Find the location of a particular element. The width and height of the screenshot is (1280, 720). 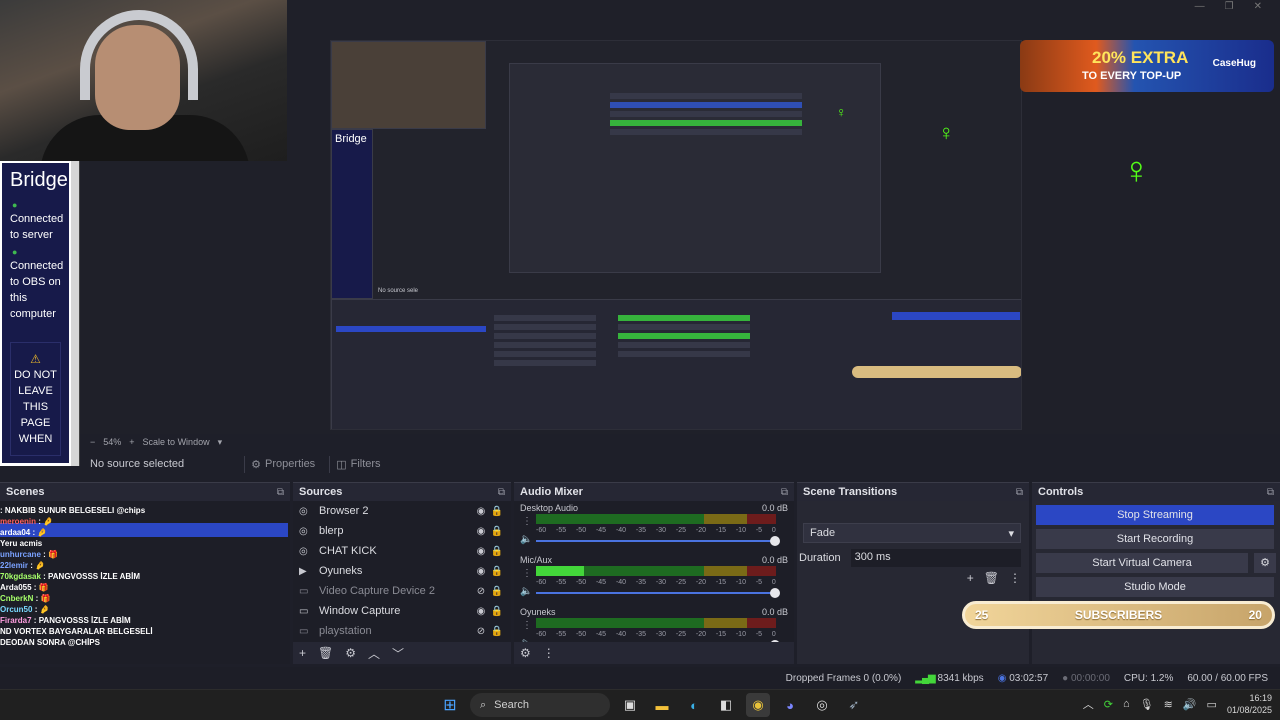

duration-input: 300 ms is located at coordinates (935, 558).